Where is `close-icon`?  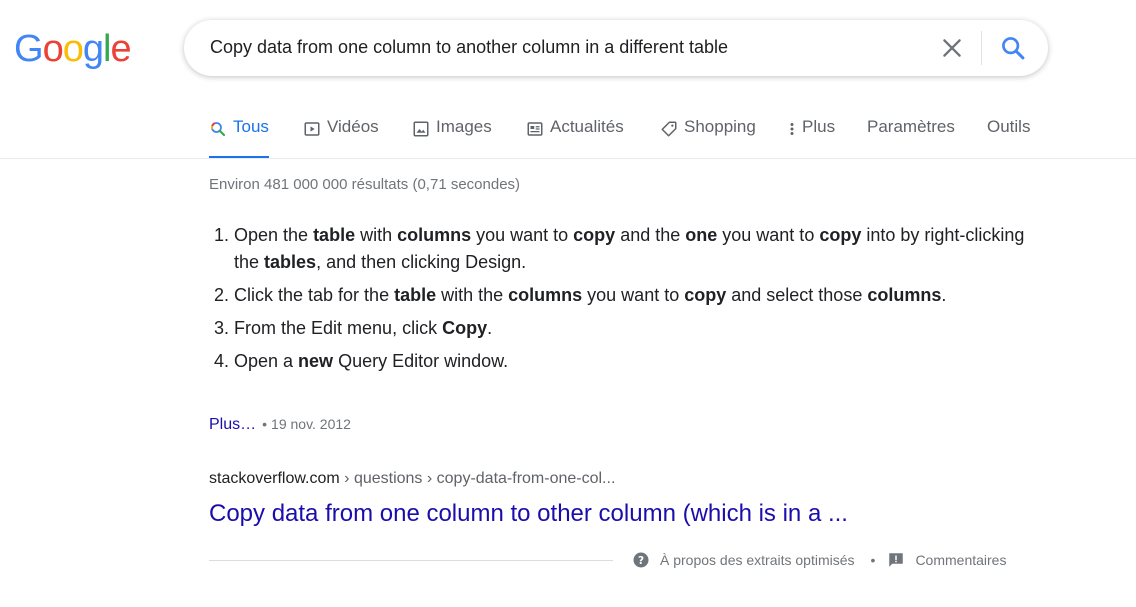
close-icon is located at coordinates (952, 48).